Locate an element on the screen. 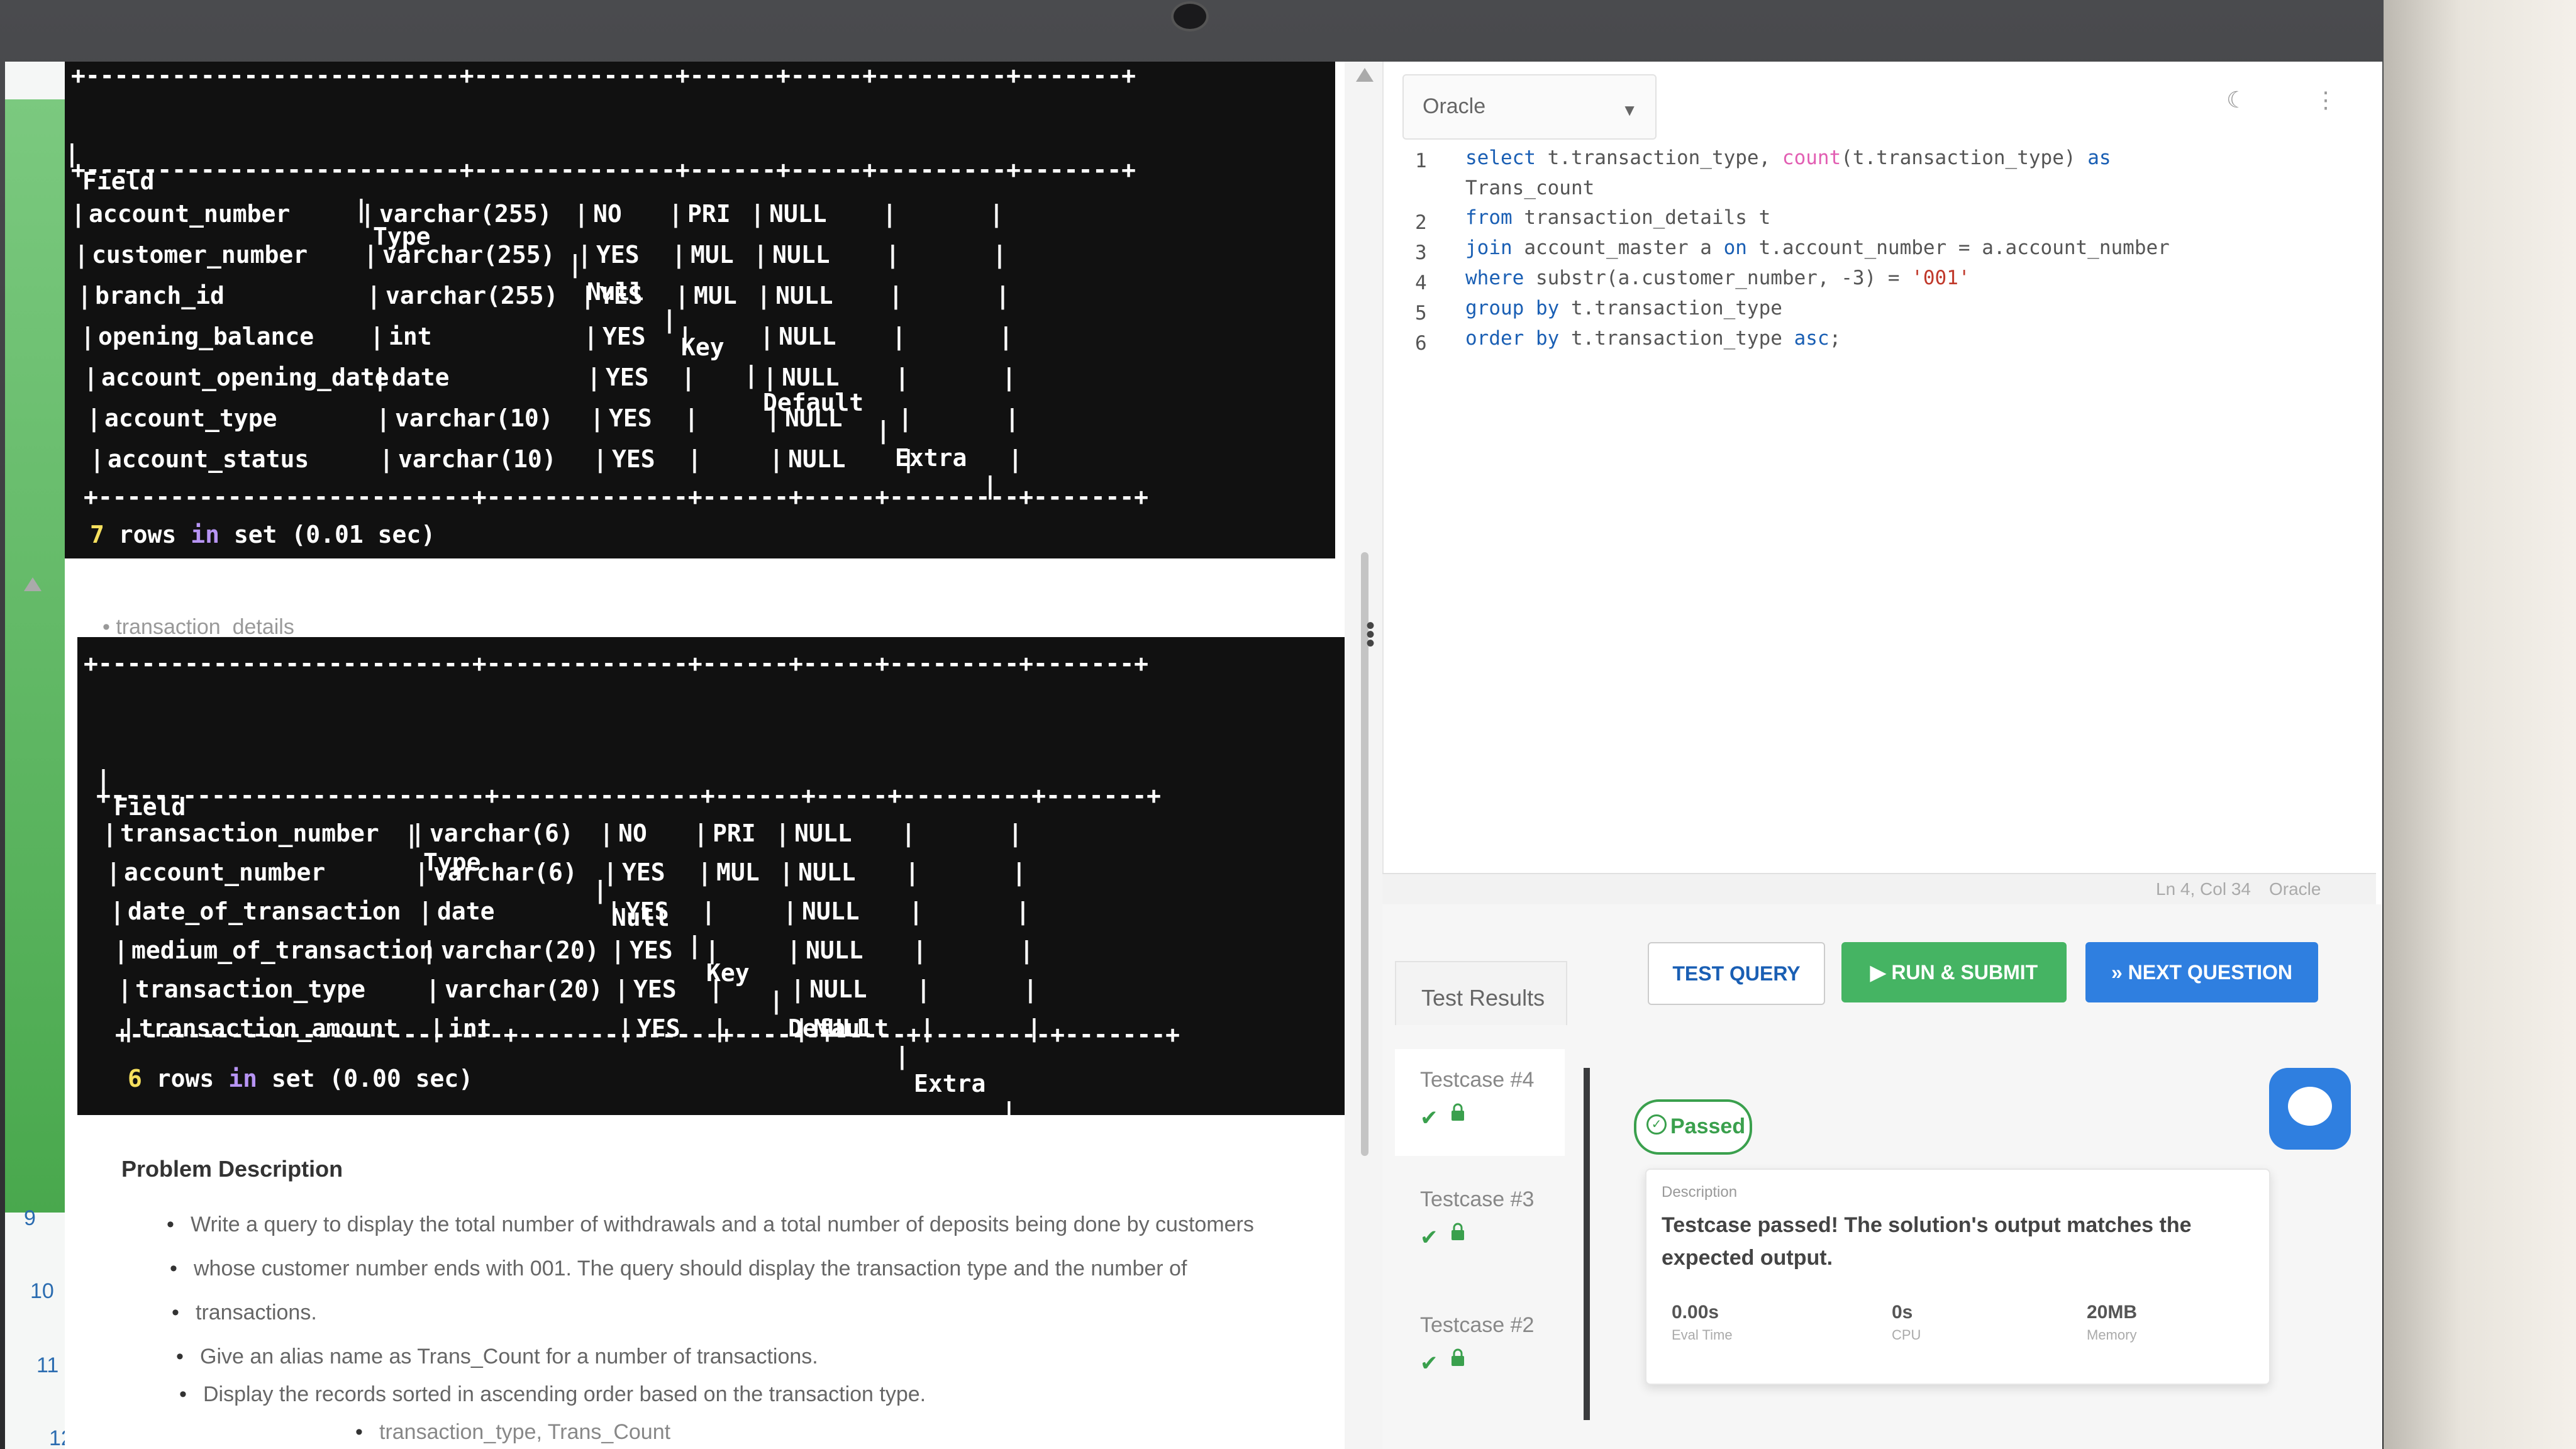 This screenshot has width=2576, height=1449. code-line: order by t.transaction_type asc; is located at coordinates (1653, 338).